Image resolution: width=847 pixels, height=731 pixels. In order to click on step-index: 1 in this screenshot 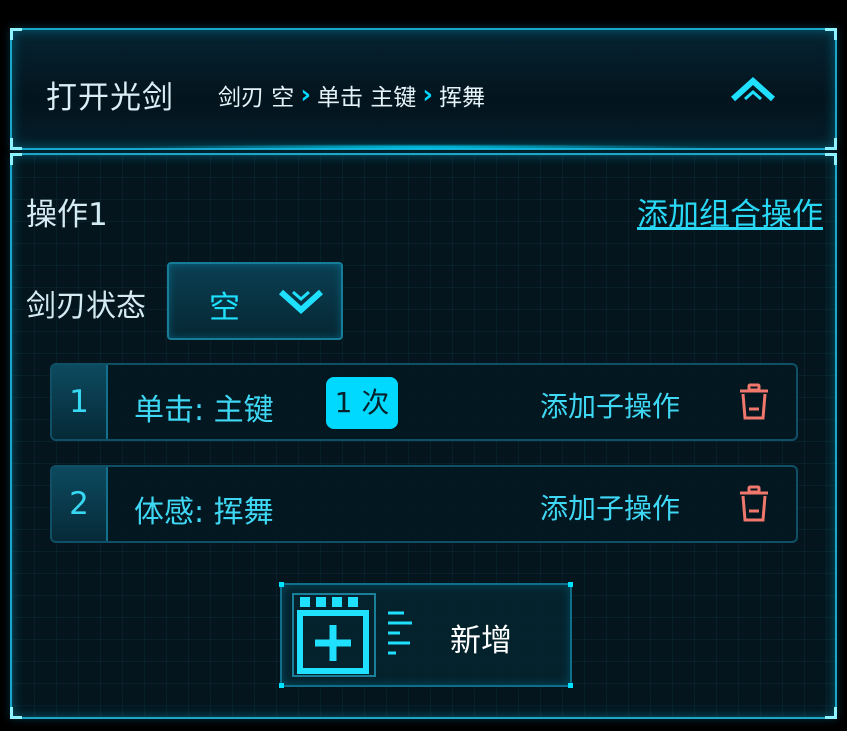, I will do `click(80, 402)`.